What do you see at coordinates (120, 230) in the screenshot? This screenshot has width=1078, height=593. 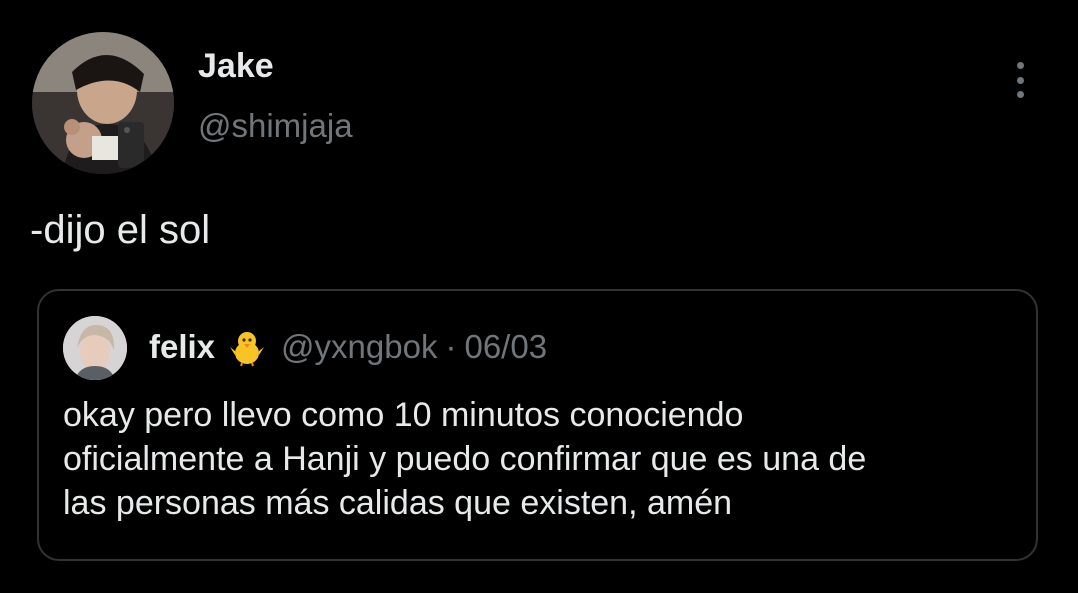 I see `tweet-text: -dijo el sol` at bounding box center [120, 230].